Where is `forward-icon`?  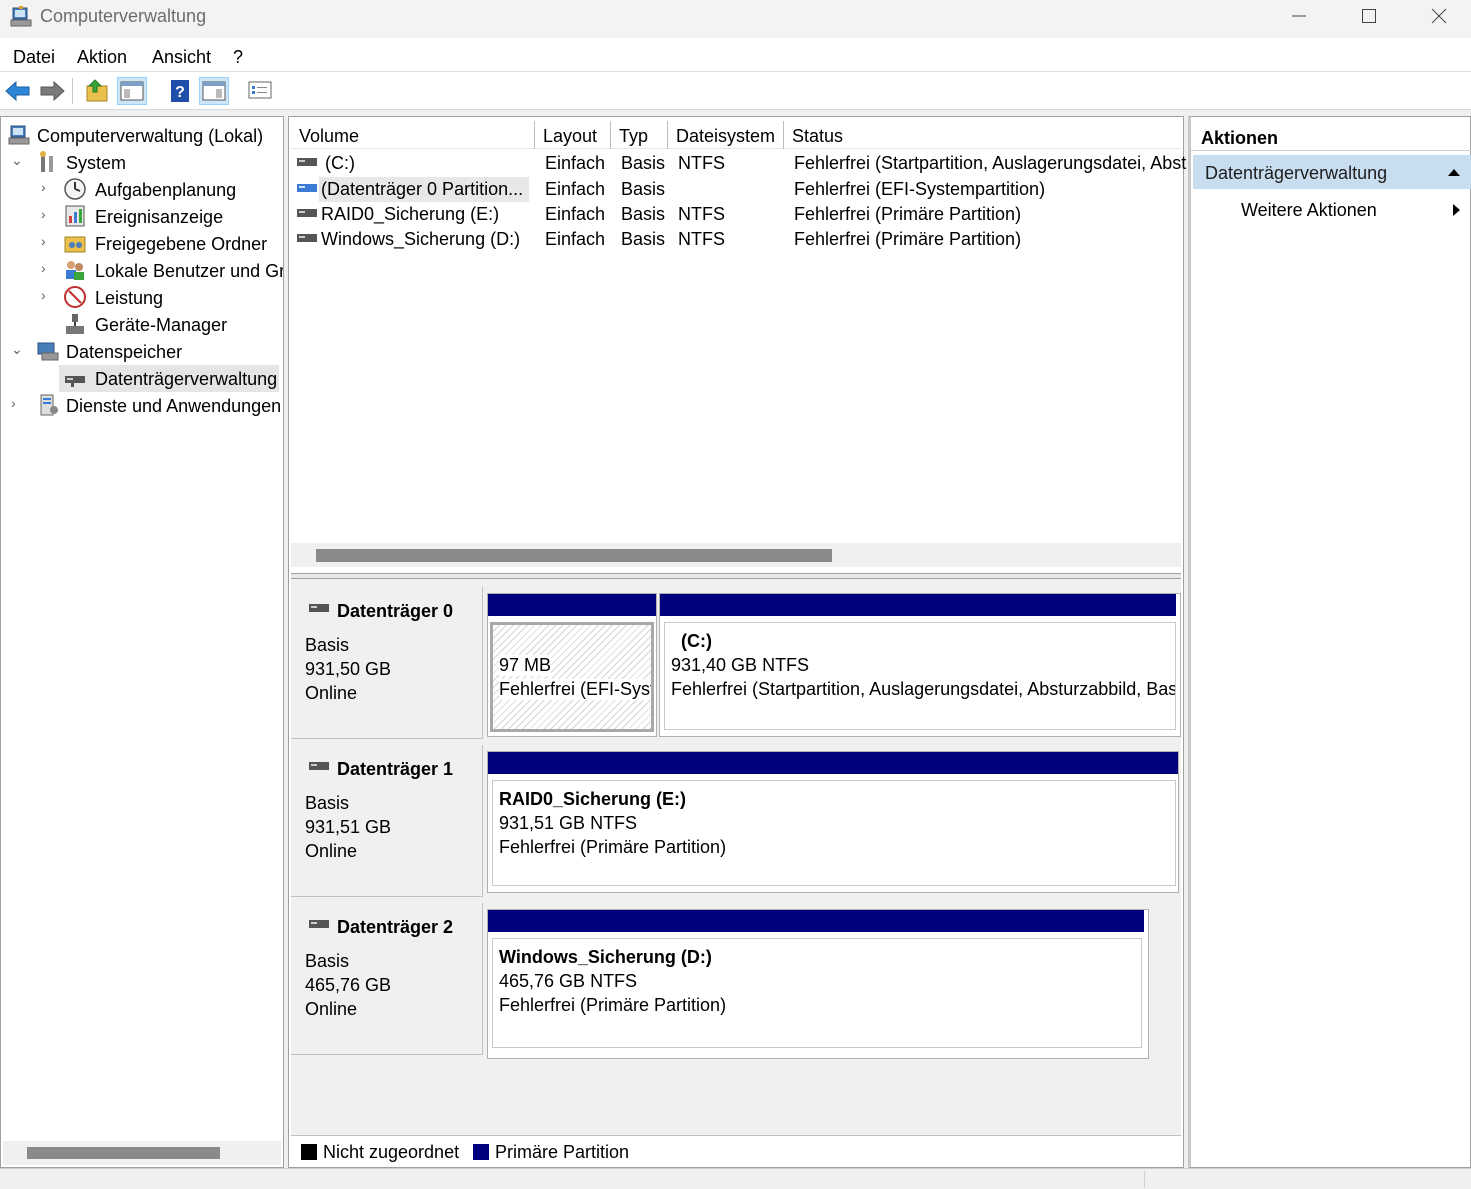 forward-icon is located at coordinates (52, 91).